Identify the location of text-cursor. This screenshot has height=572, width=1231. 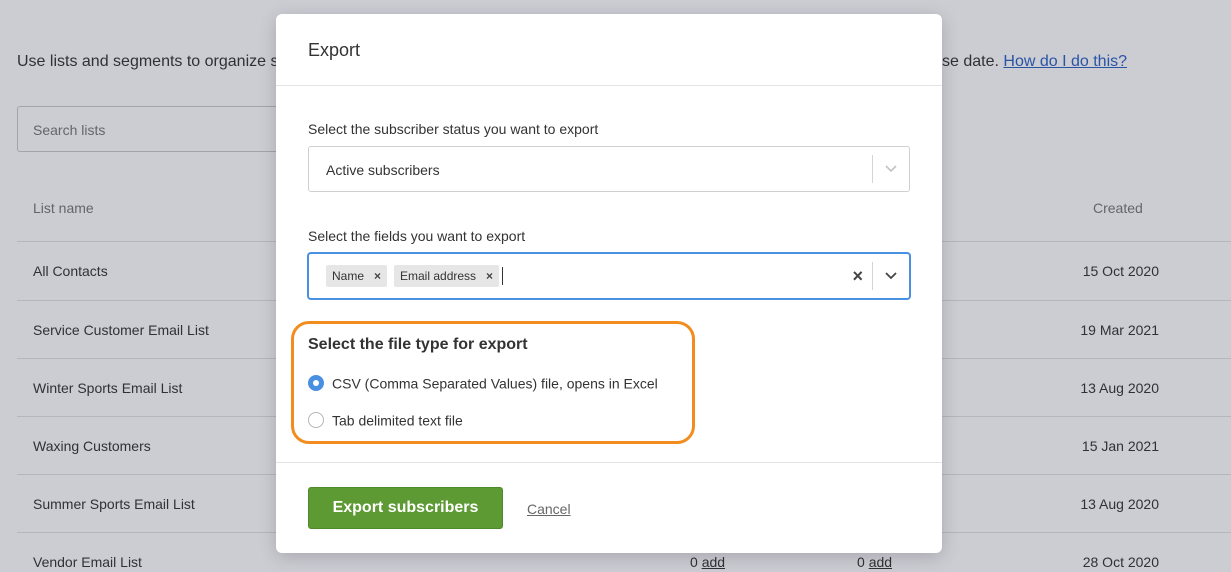
(502, 276).